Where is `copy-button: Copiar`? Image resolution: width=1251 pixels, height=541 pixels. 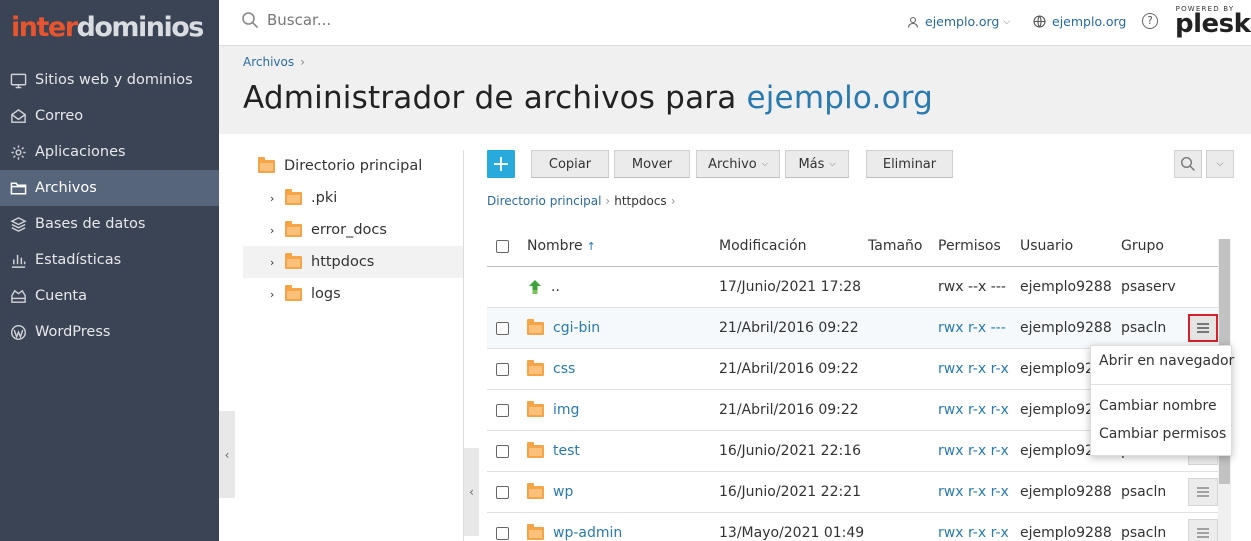
copy-button: Copiar is located at coordinates (570, 164).